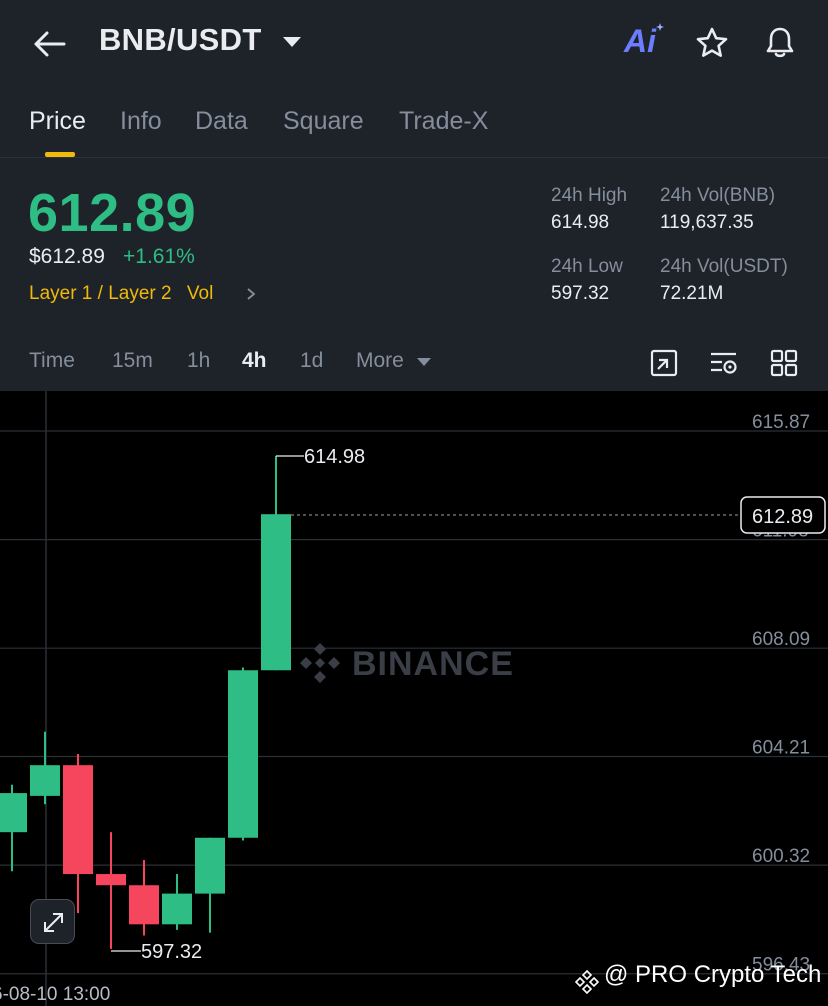 The image size is (828, 1006). What do you see at coordinates (100, 293) in the screenshot?
I see `sector-label: Layer 1 / Layer 2` at bounding box center [100, 293].